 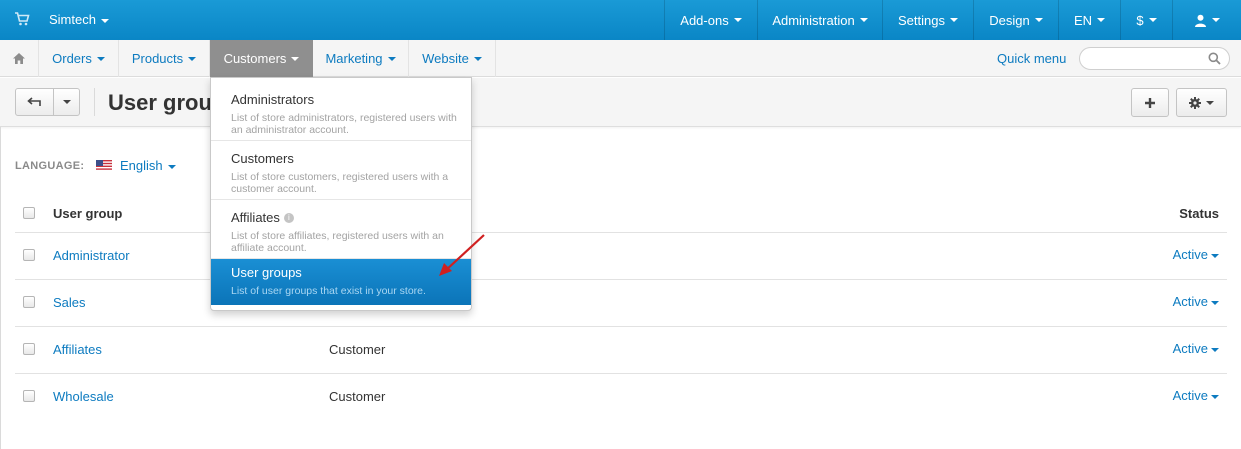 What do you see at coordinates (1089, 20) in the screenshot?
I see `topnav-language: EN` at bounding box center [1089, 20].